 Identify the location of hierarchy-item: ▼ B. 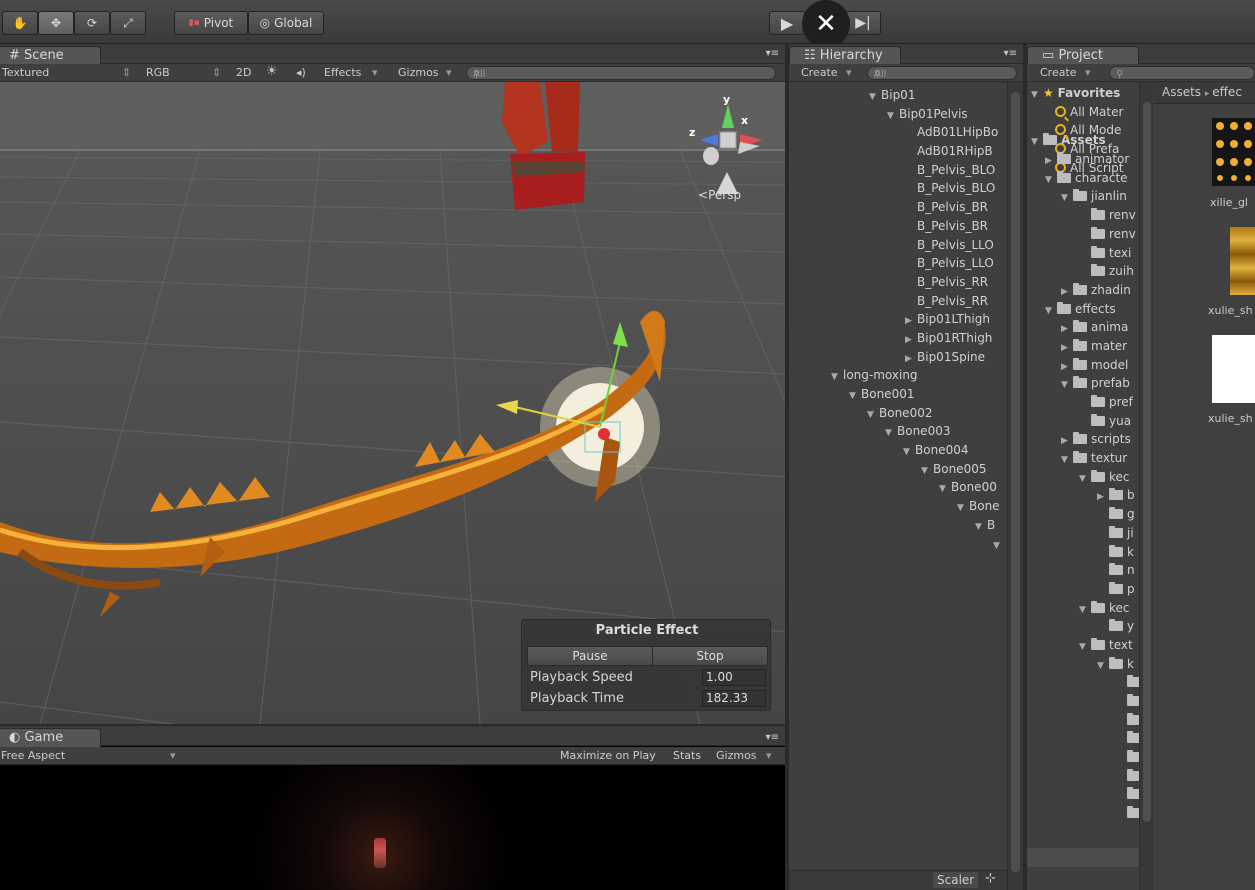
(897, 525).